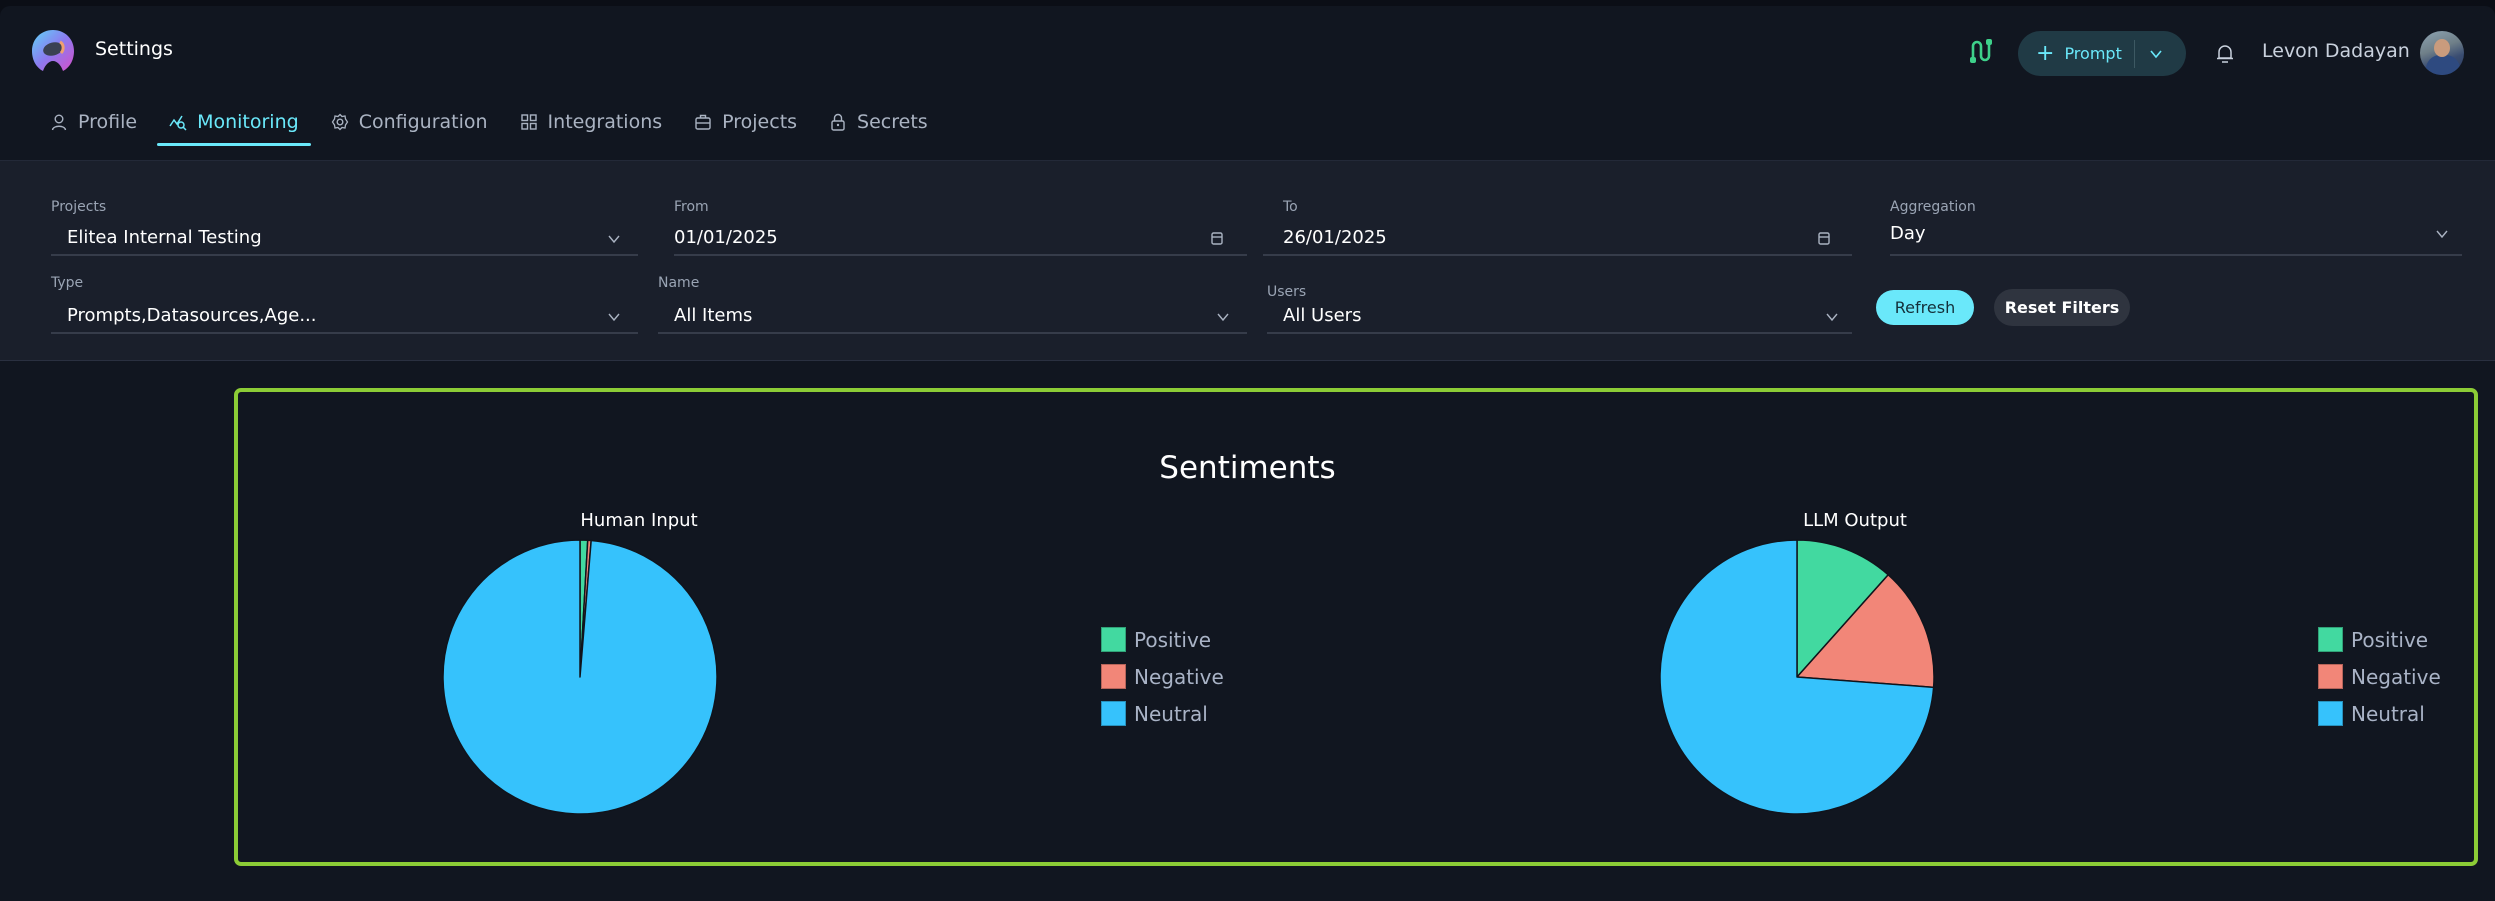 The image size is (2495, 901). What do you see at coordinates (2093, 53) in the screenshot?
I see `prompt-button-label: Prompt` at bounding box center [2093, 53].